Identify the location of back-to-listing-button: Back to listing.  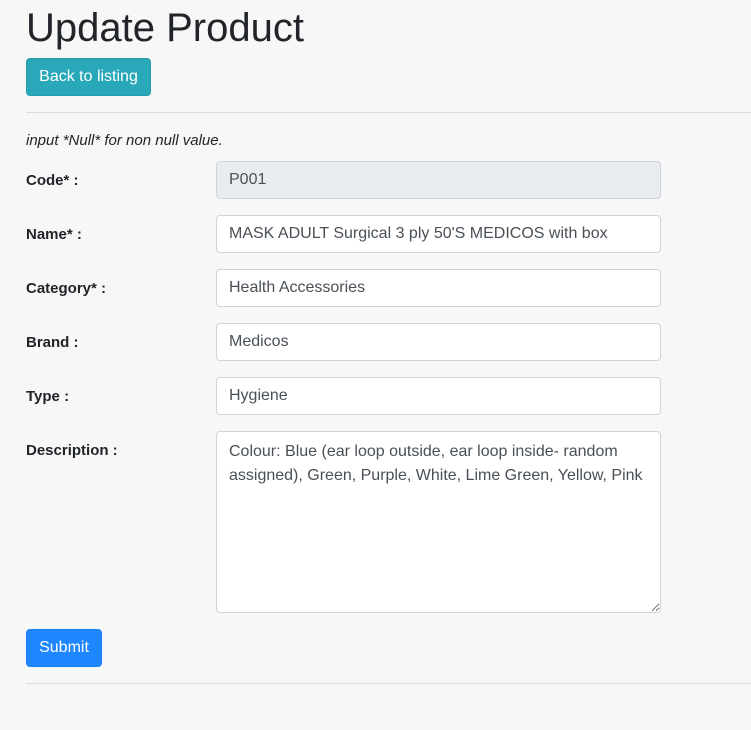
(88, 77).